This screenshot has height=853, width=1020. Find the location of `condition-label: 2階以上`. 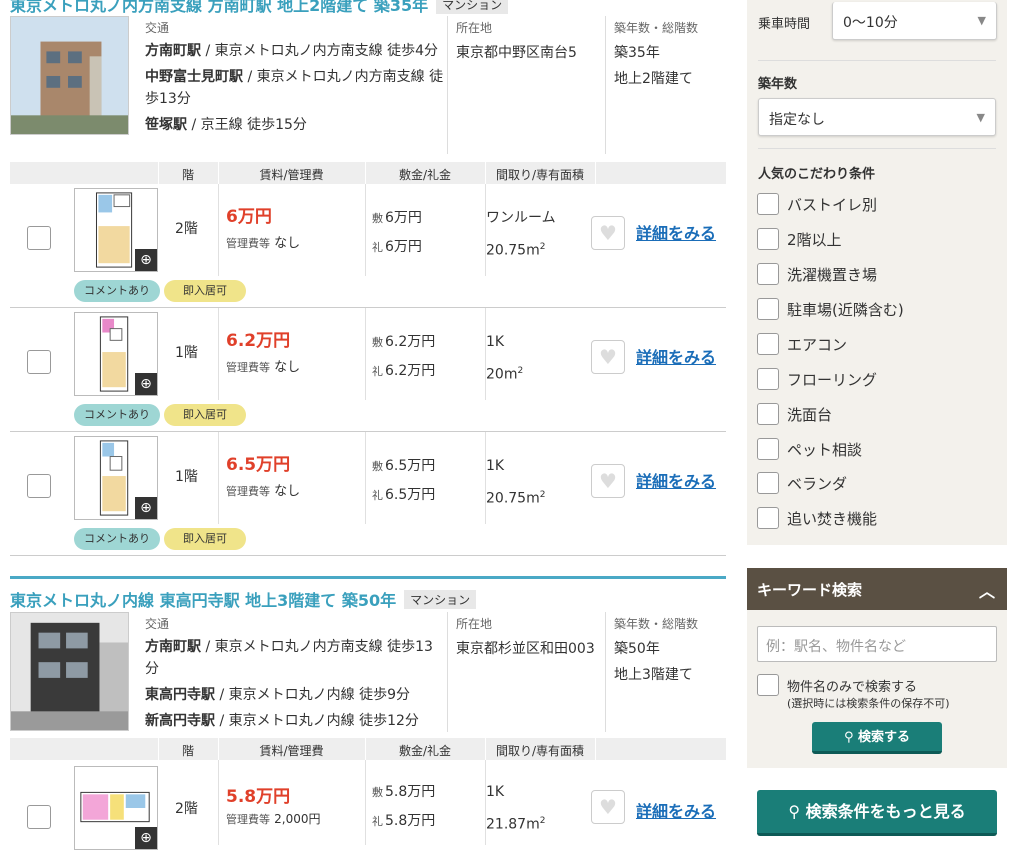

condition-label: 2階以上 is located at coordinates (814, 239).